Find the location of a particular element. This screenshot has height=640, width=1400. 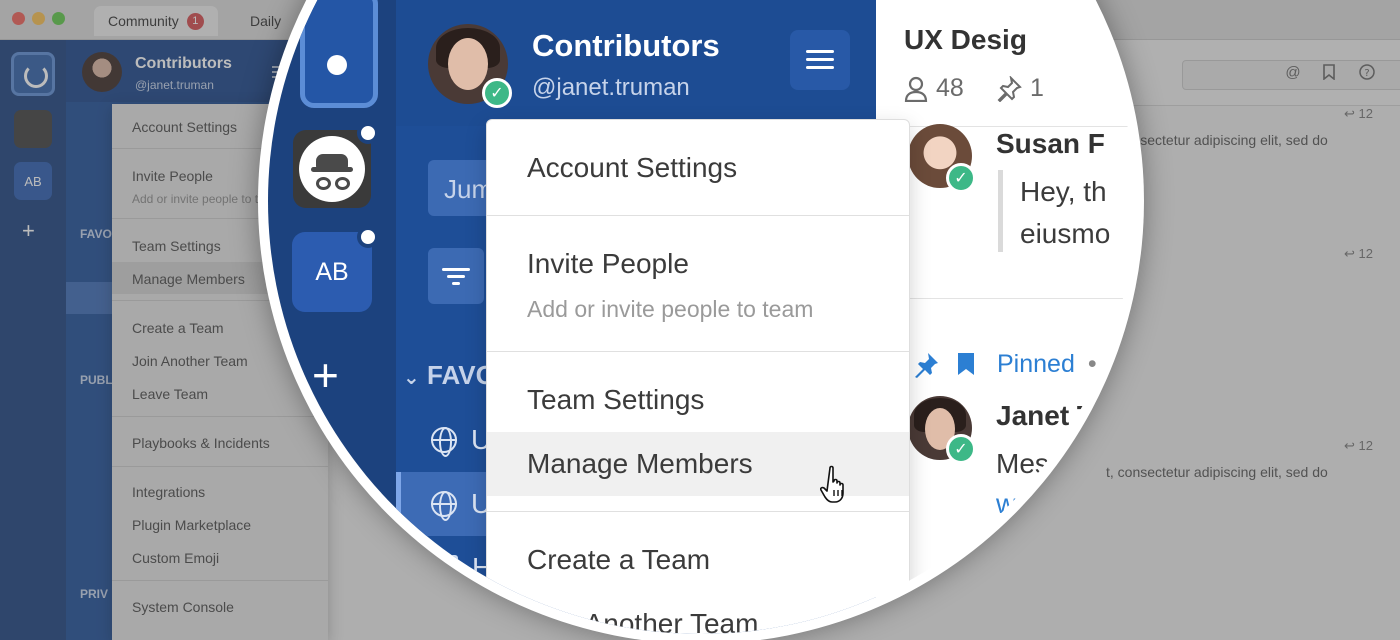

hamburger-menu-button is located at coordinates (820, 60).